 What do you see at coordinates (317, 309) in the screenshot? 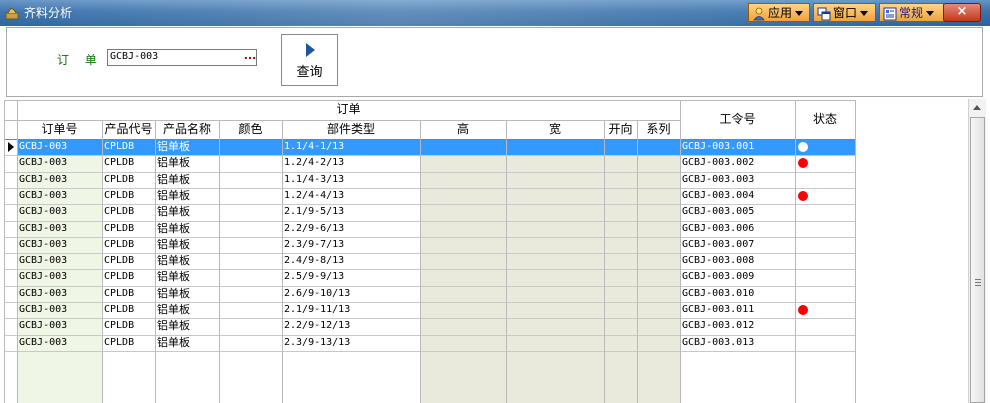
I see `cell-part-type: 2.1/9-11/13` at bounding box center [317, 309].